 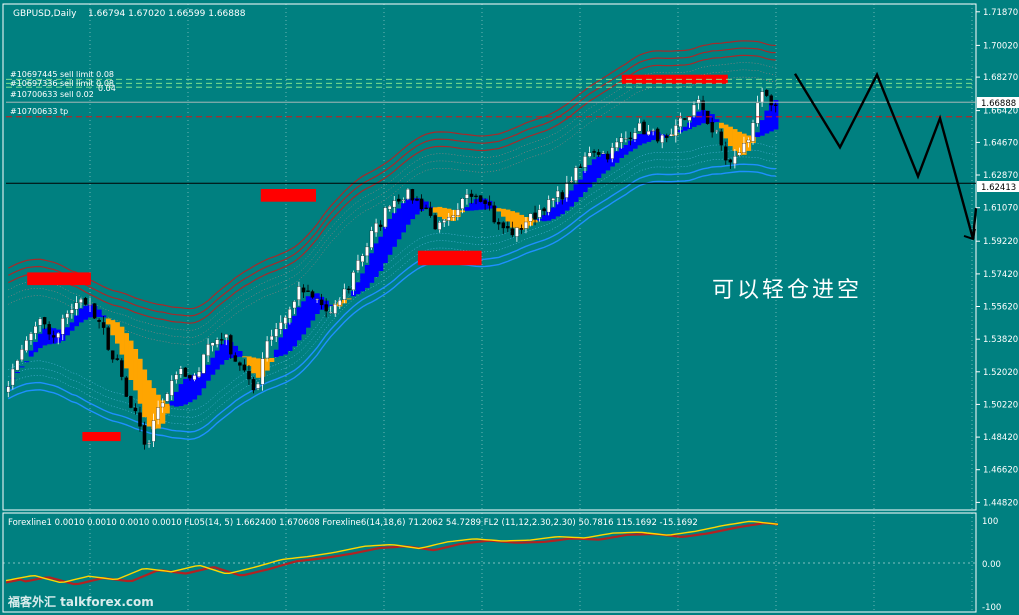 I want to click on zone-rect, so click(x=101, y=437).